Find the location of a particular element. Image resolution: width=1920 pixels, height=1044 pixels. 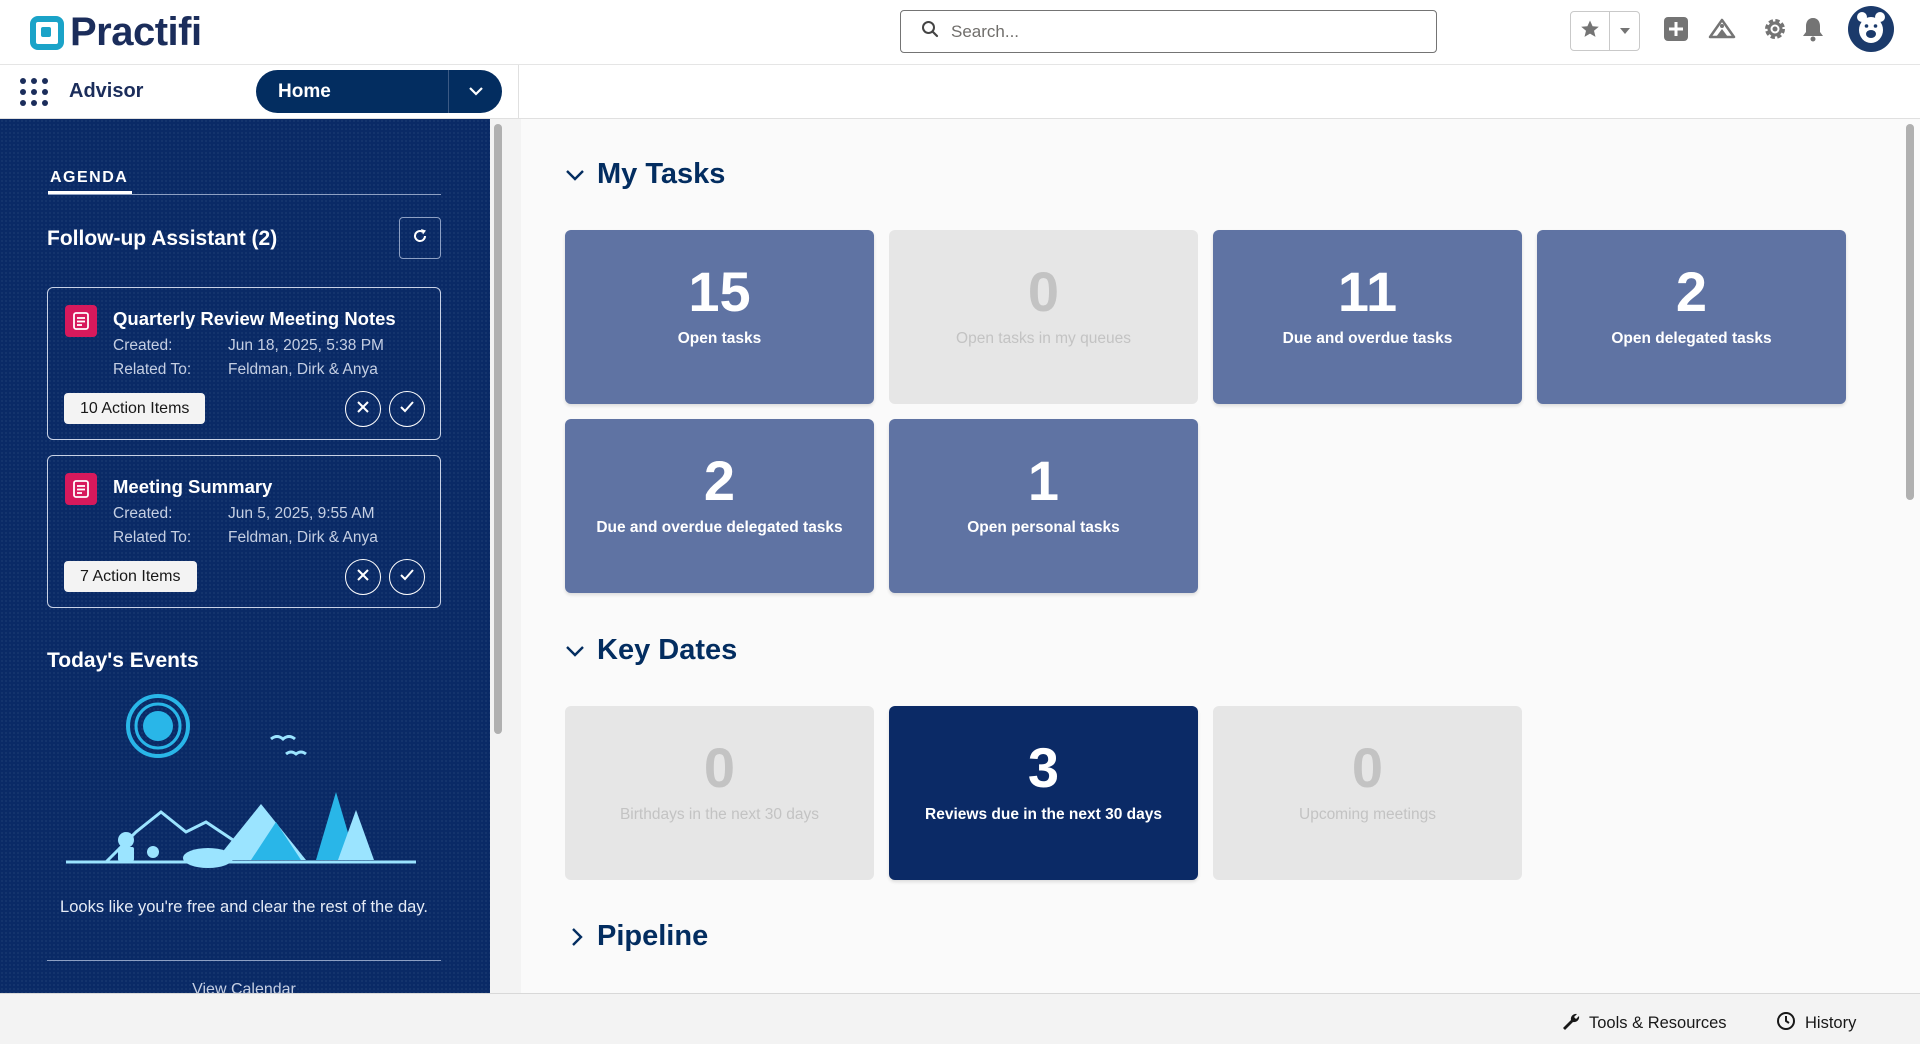

navigation-menu-toggle is located at coordinates (475, 91).